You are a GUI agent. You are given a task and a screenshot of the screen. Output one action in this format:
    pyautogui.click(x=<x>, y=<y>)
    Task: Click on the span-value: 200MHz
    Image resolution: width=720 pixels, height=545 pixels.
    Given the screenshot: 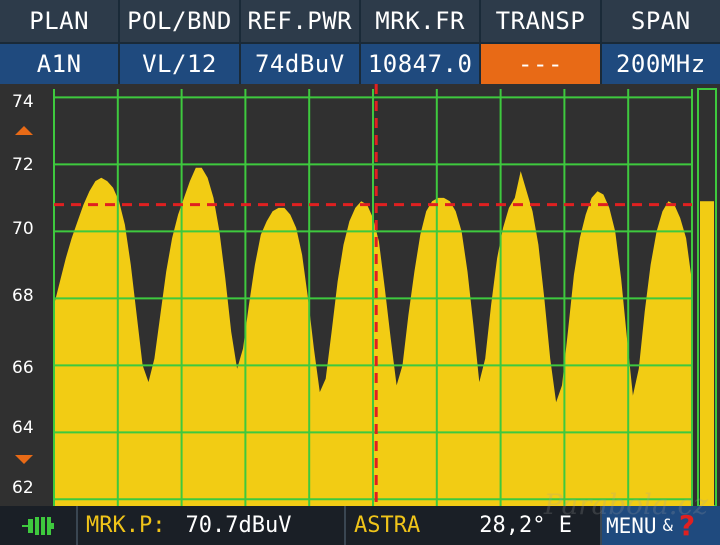 What is the action you would take?
    pyautogui.click(x=660, y=64)
    